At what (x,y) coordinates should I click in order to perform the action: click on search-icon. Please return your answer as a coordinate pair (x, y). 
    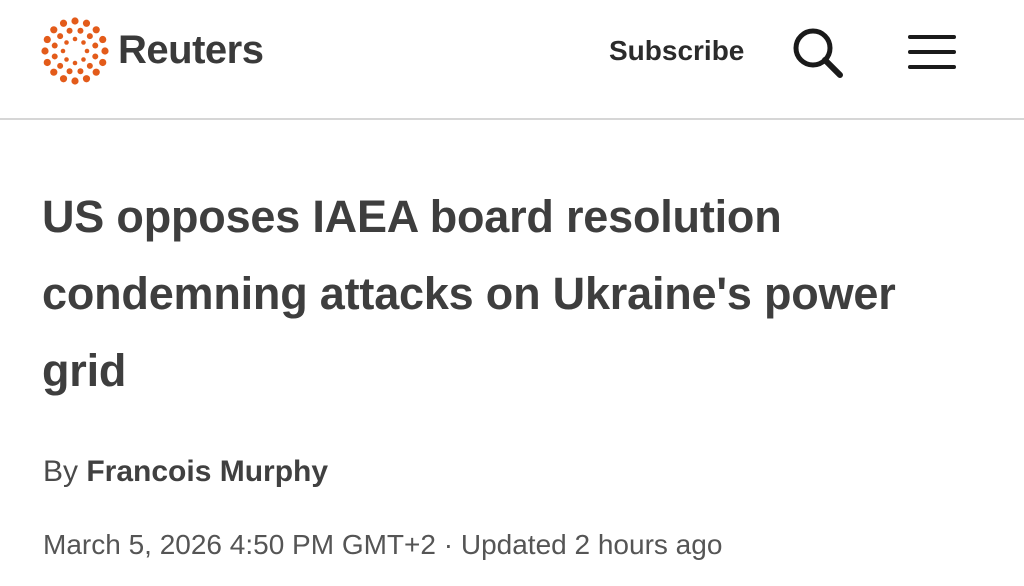
    Looking at the image, I should click on (818, 53).